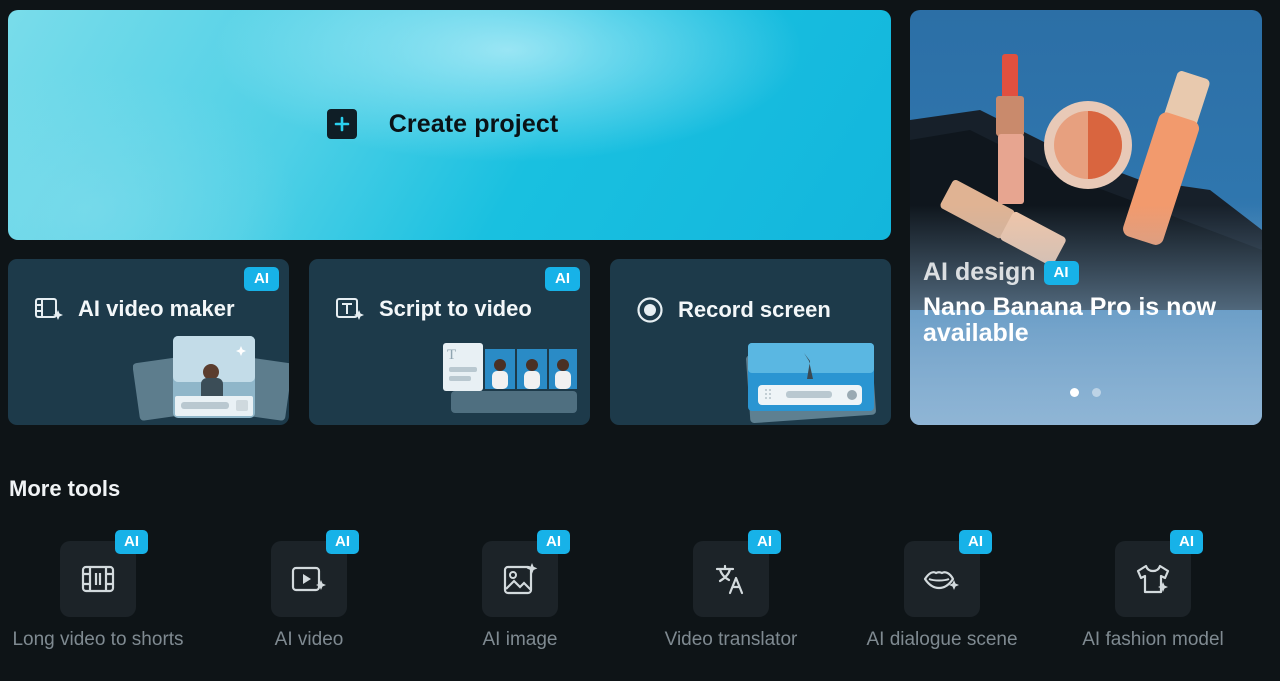 Image resolution: width=1280 pixels, height=681 pixels. What do you see at coordinates (309, 639) in the screenshot?
I see `tool-label: AI video` at bounding box center [309, 639].